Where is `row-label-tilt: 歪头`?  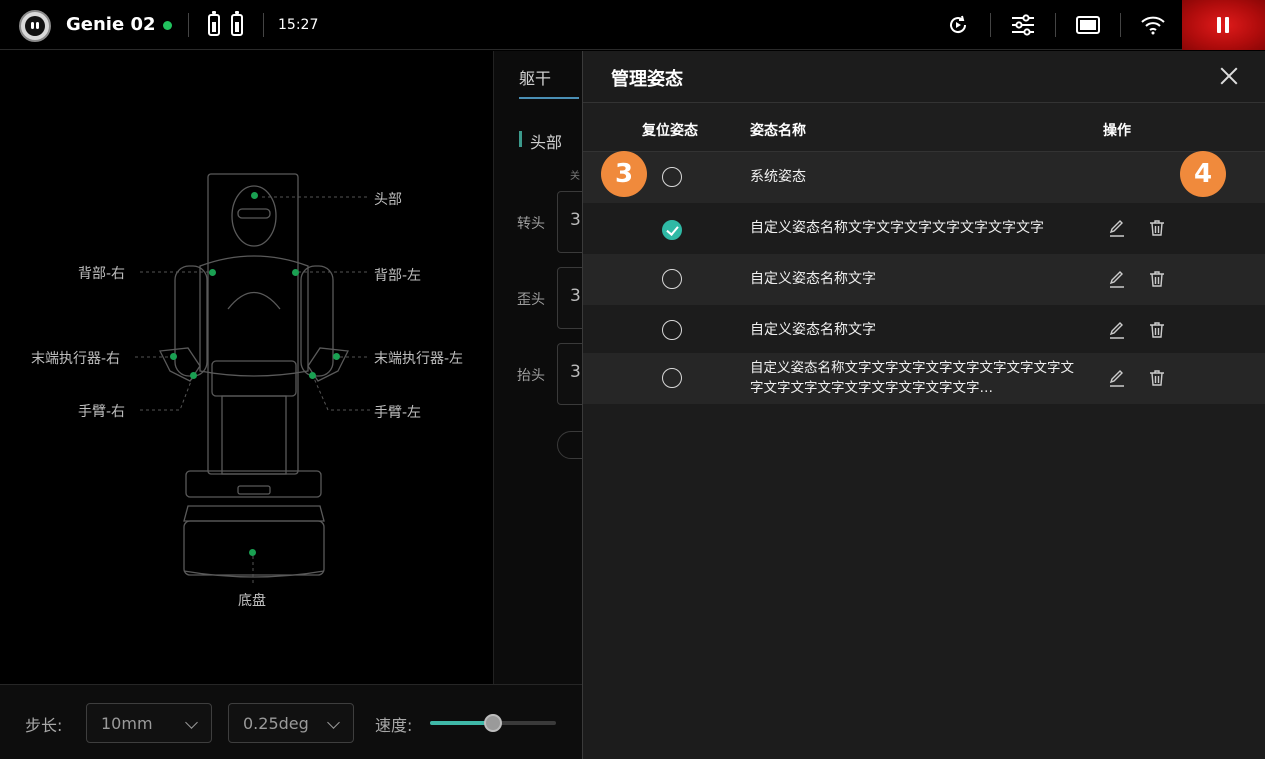 row-label-tilt: 歪头 is located at coordinates (531, 300).